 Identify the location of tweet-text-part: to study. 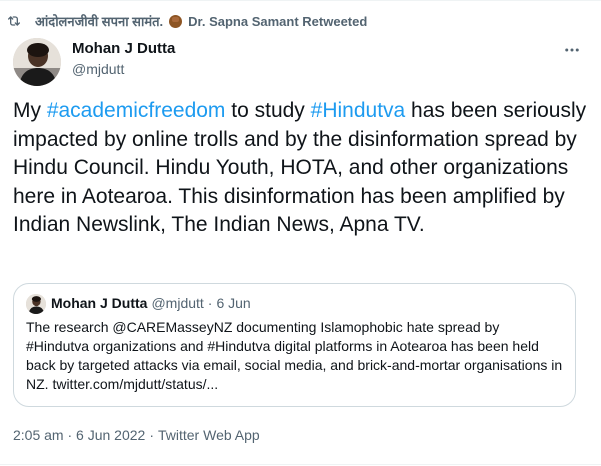
(268, 110).